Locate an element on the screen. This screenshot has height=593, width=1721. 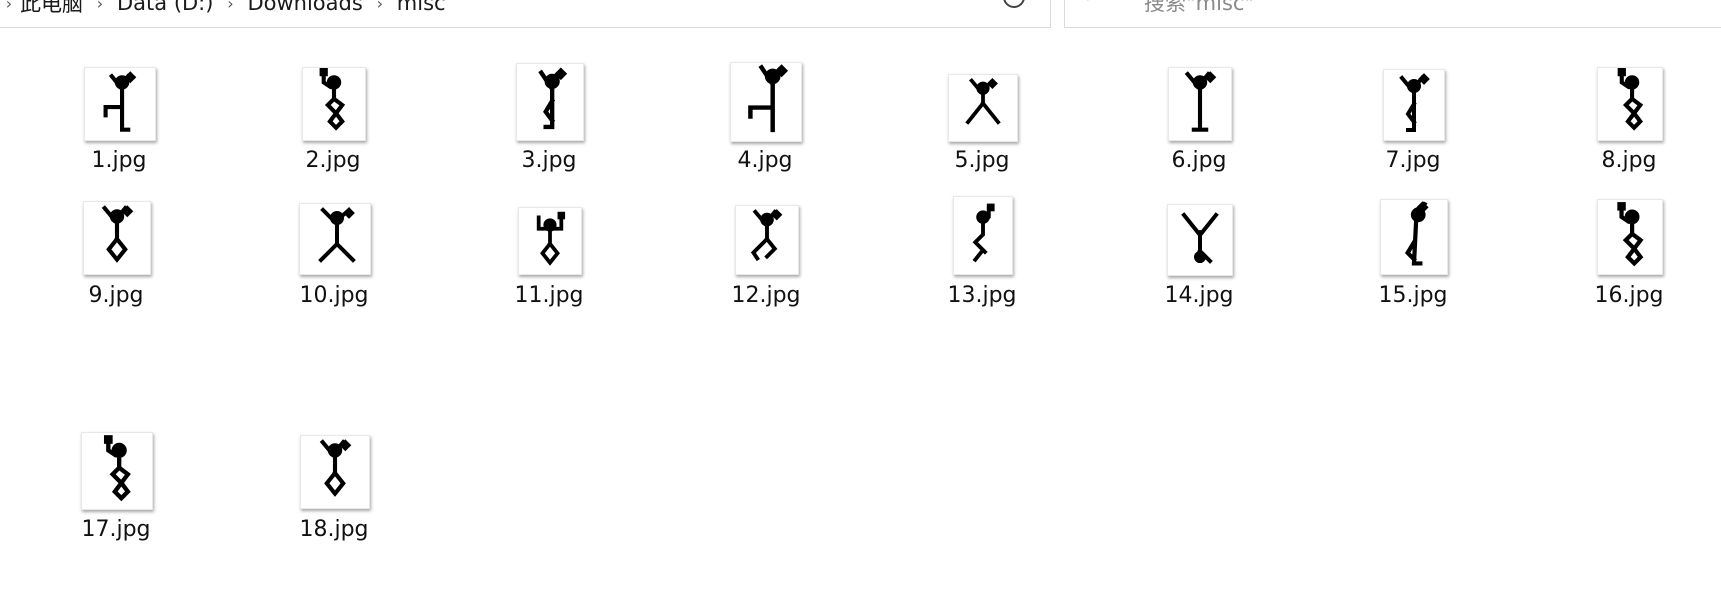
file-name-label: 18.jpg is located at coordinates (334, 529).